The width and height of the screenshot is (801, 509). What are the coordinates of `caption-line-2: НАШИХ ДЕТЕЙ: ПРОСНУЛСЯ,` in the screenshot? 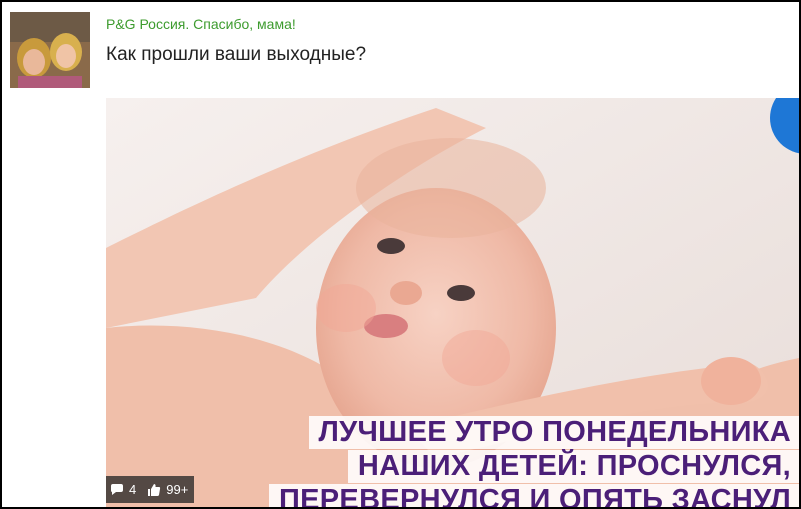 It's located at (573, 466).